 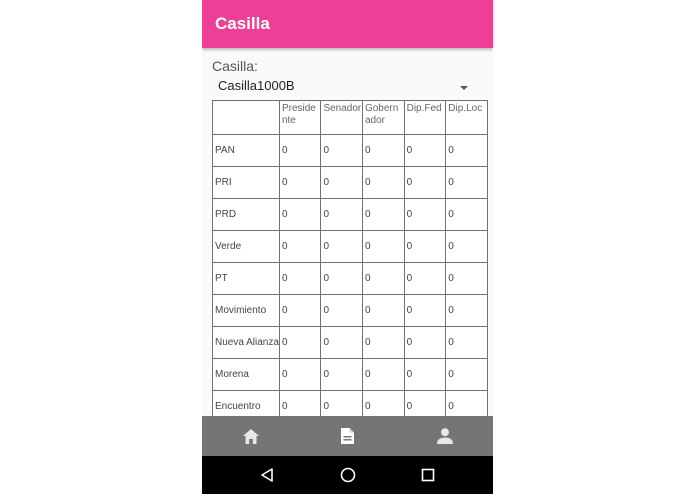 I want to click on table-row: Encuentro 0 0 0 0 0, so click(x=350, y=403).